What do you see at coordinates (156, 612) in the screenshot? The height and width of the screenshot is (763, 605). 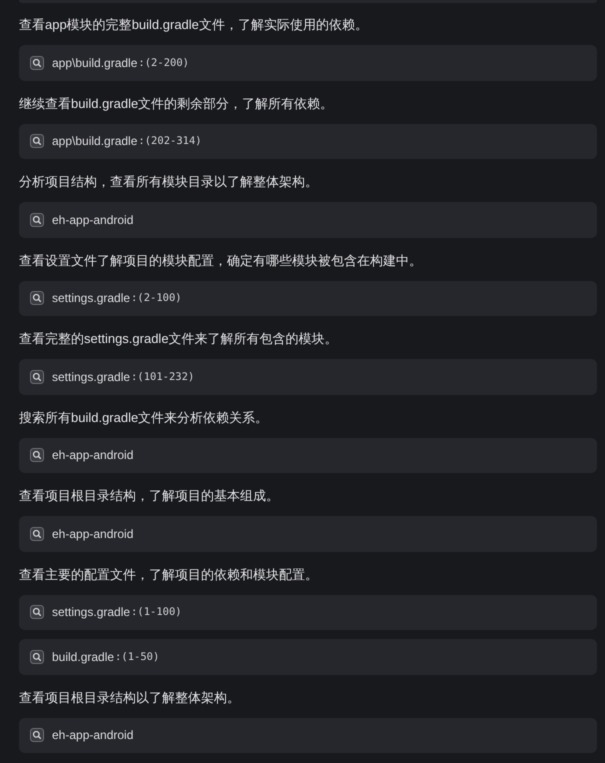 I see `line-range: :(1-100)` at bounding box center [156, 612].